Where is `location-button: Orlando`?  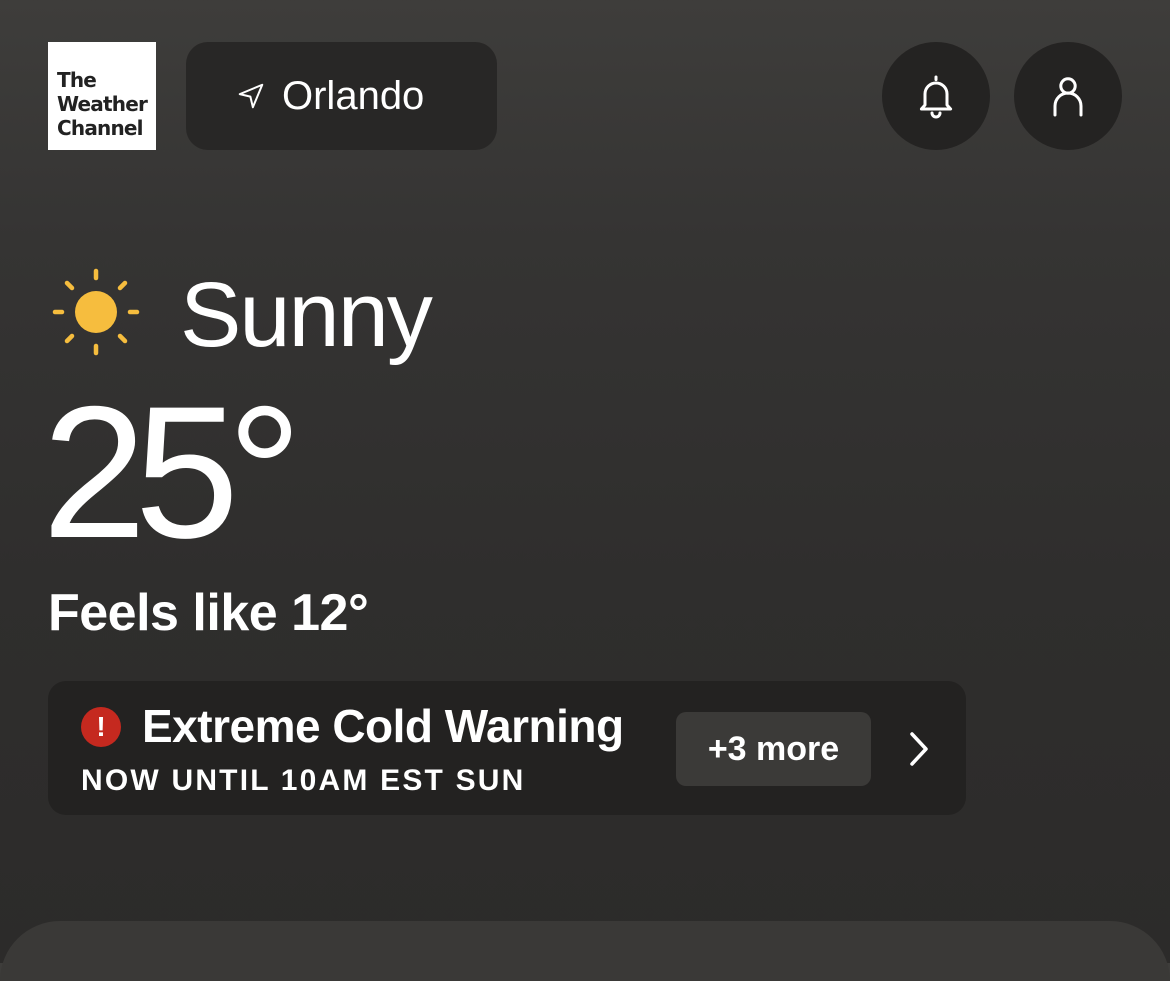 location-button: Orlando is located at coordinates (341, 96).